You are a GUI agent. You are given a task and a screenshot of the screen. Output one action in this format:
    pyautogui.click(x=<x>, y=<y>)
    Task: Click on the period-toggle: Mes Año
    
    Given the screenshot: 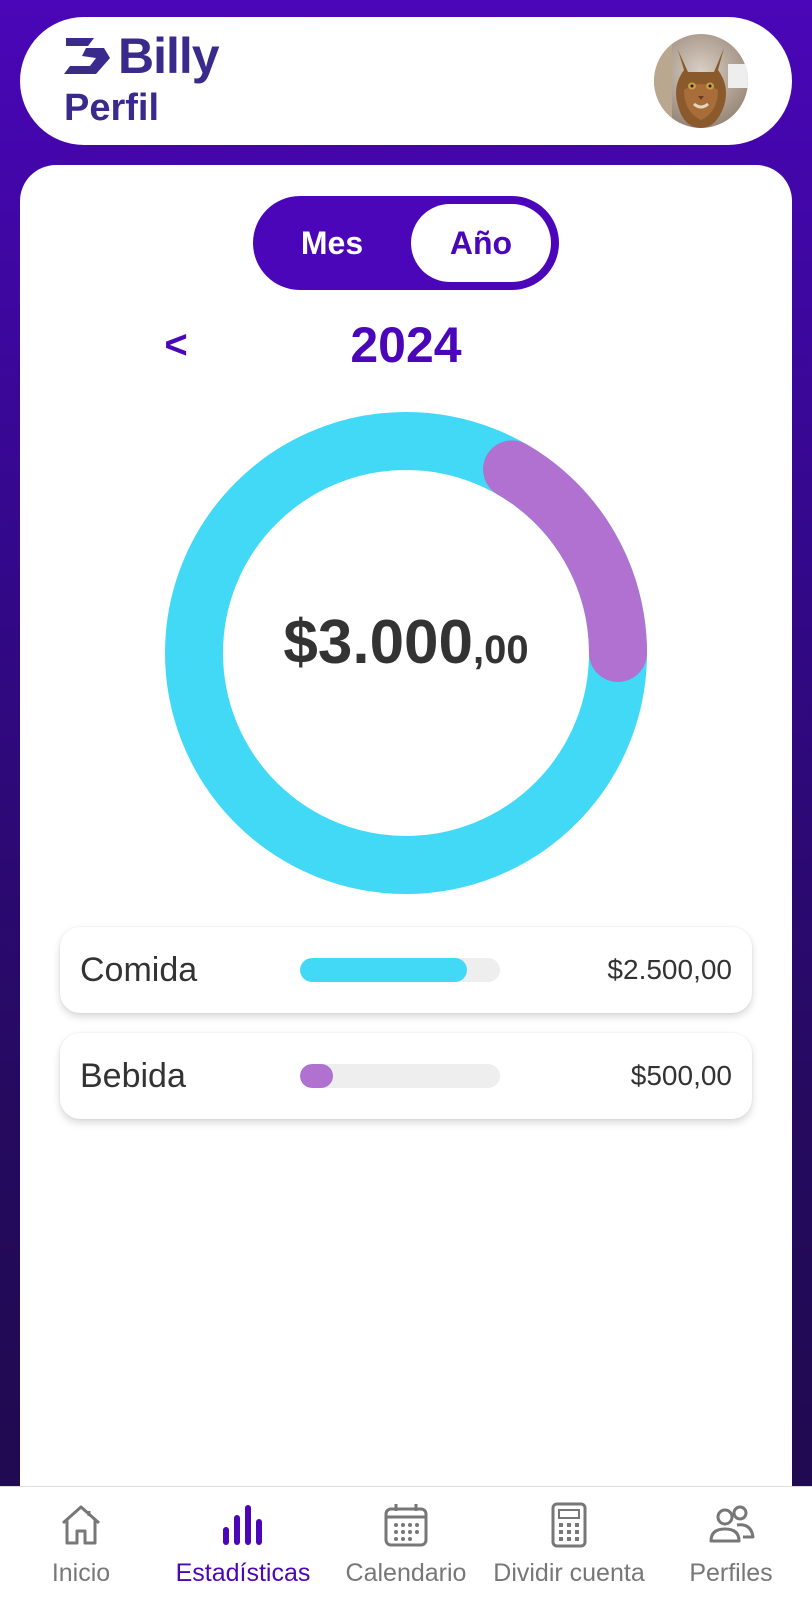 What is the action you would take?
    pyautogui.click(x=406, y=243)
    